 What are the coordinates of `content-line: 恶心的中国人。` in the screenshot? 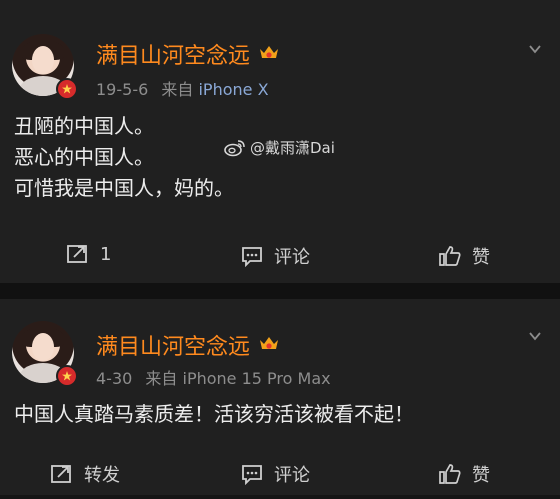 It's located at (84, 157).